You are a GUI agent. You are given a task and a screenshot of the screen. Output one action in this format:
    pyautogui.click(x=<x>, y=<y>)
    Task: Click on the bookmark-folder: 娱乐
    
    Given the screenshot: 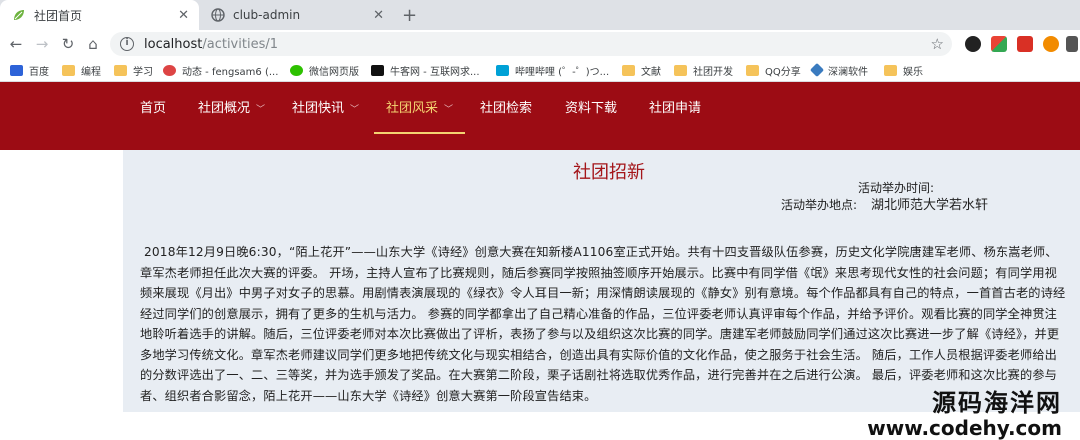 What is the action you would take?
    pyautogui.click(x=903, y=70)
    